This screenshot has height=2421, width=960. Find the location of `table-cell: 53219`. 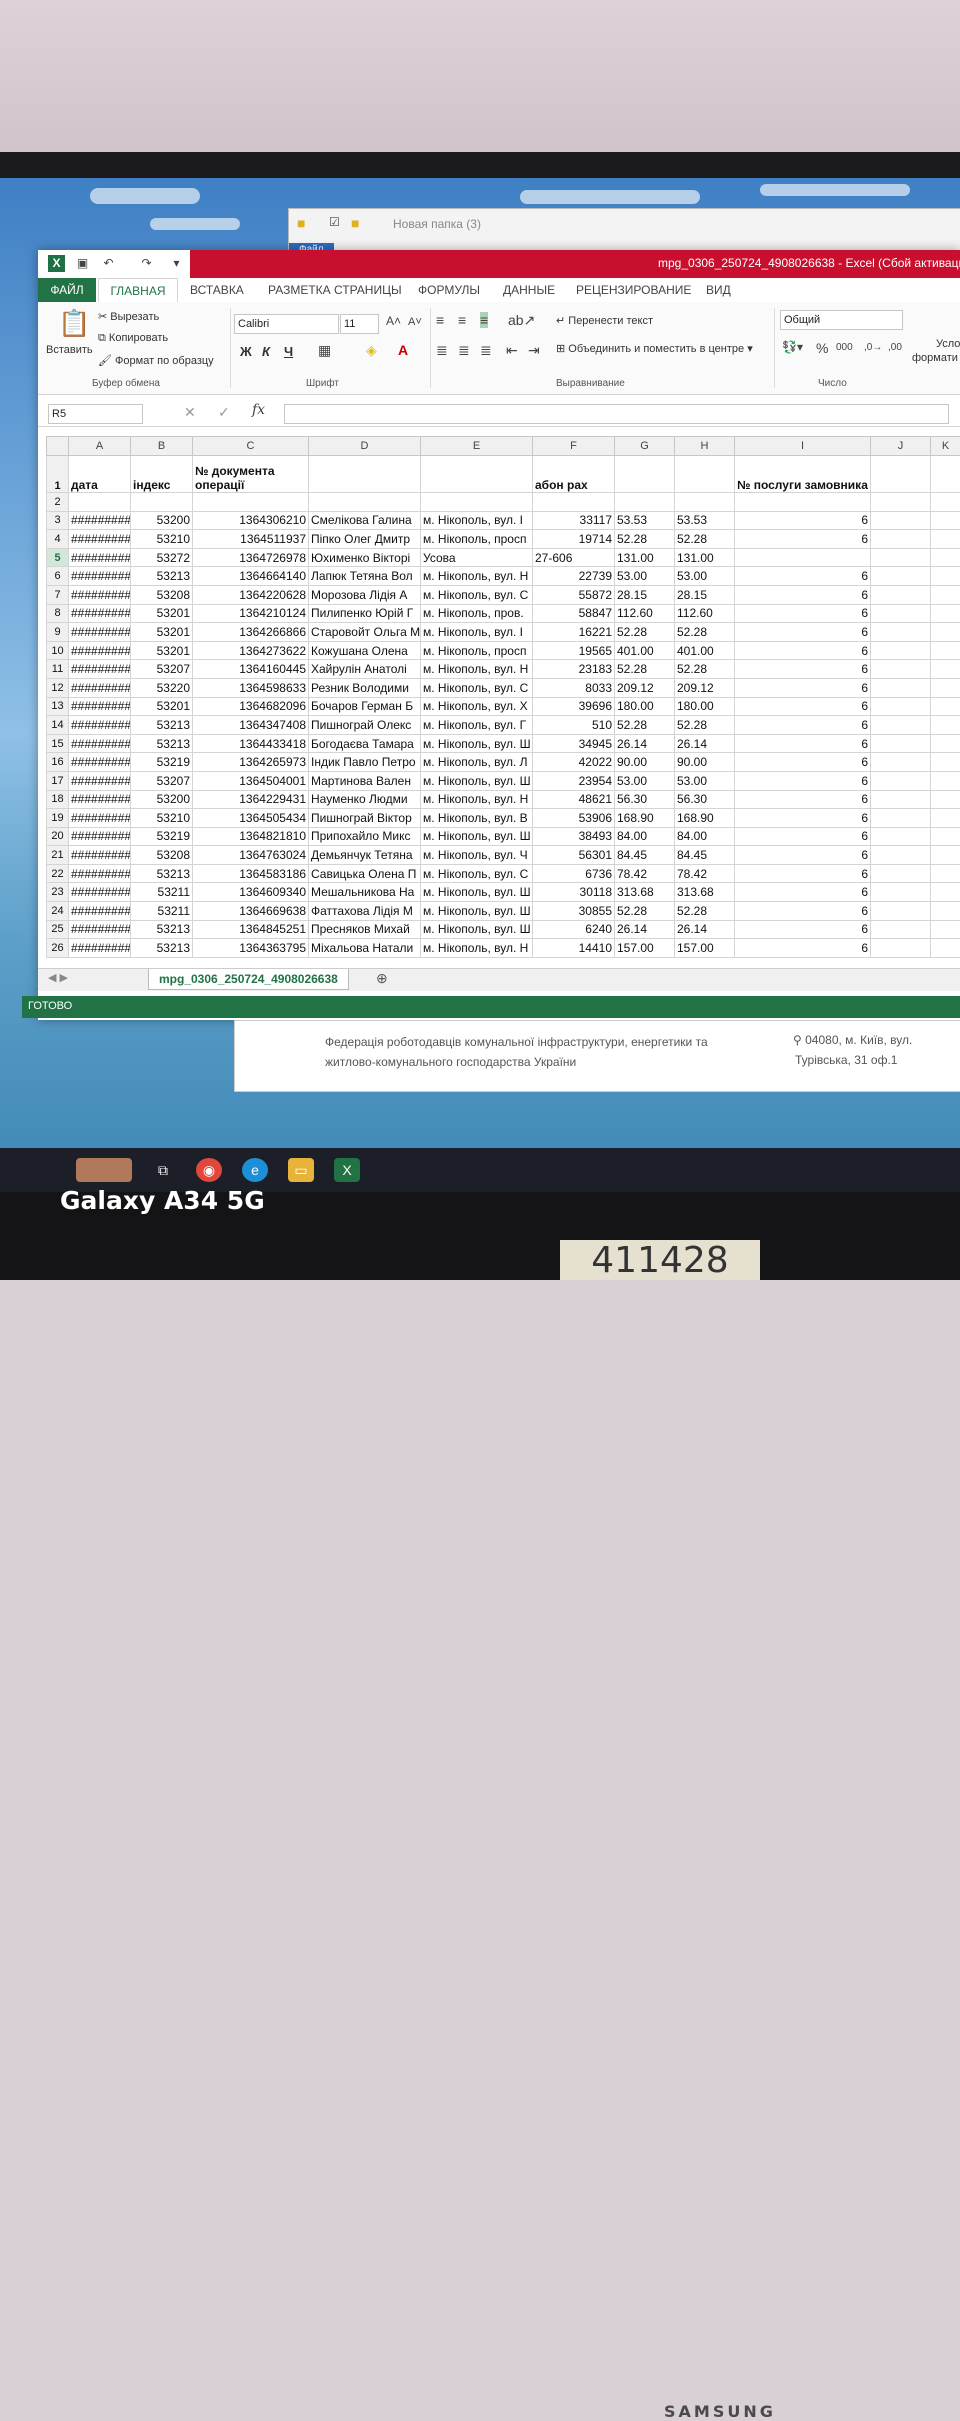

table-cell: 53219 is located at coordinates (162, 836).